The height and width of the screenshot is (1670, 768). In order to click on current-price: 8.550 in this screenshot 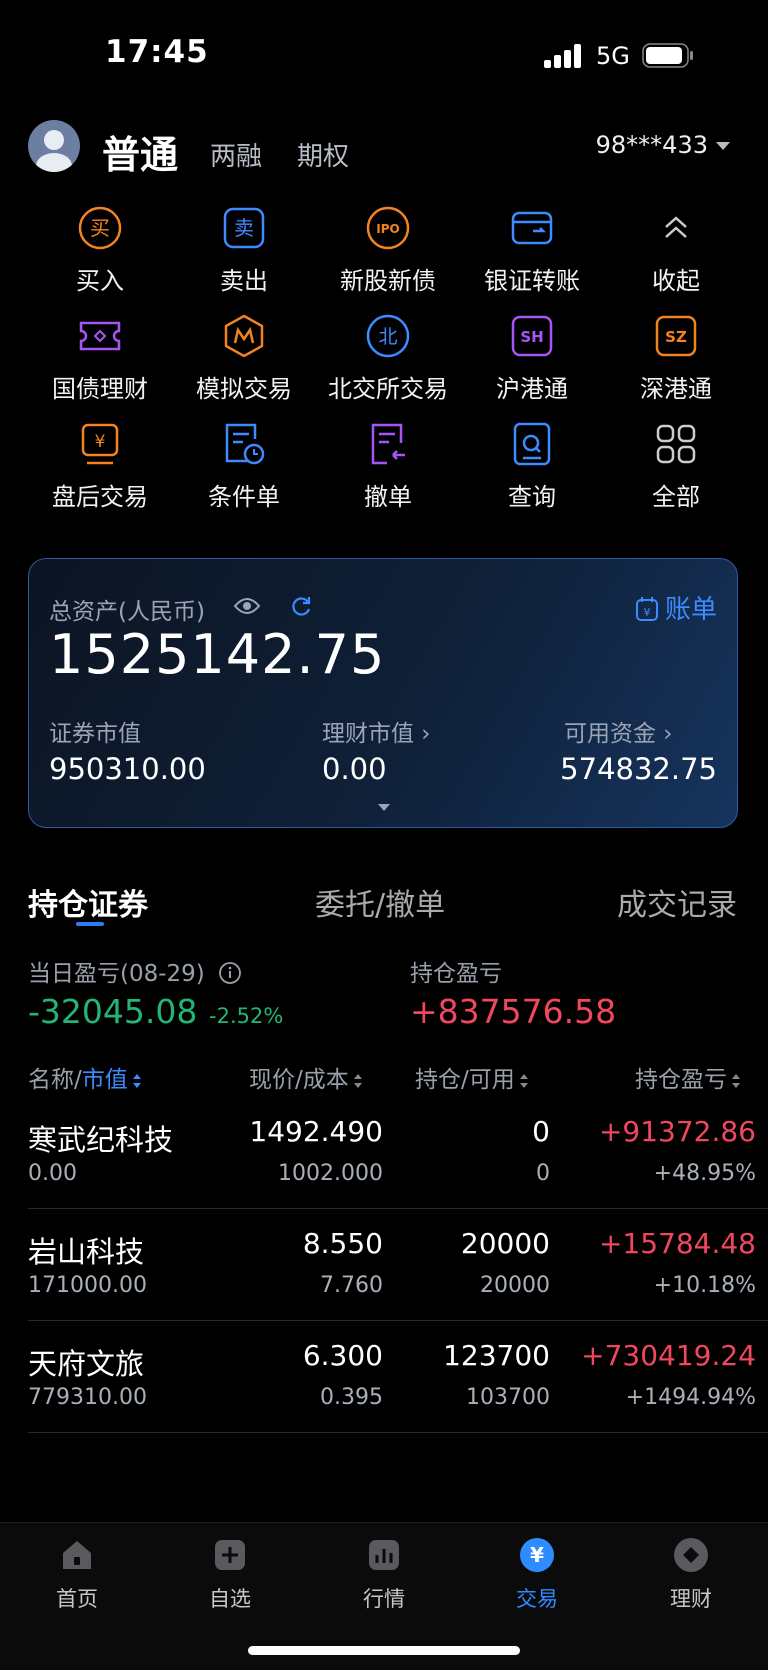, I will do `click(342, 1243)`.